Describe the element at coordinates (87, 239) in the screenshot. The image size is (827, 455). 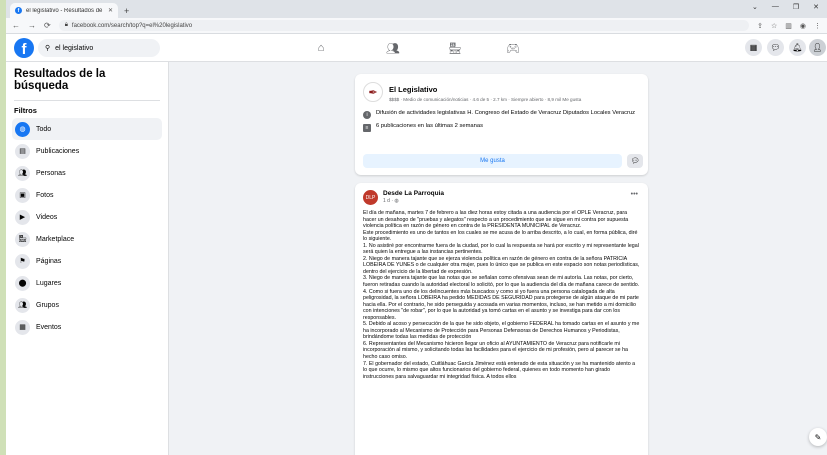
I see `sidebar-item-marketplace: 🏪︎ Marketplace` at that location.